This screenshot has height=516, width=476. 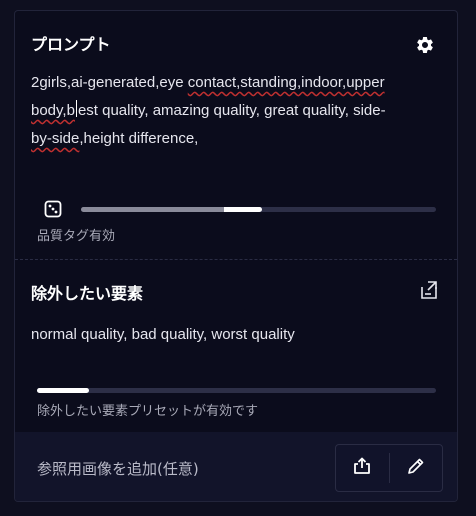 I want to click on add-reference-image-button: 参照用画像を追加(任意), so click(x=118, y=468).